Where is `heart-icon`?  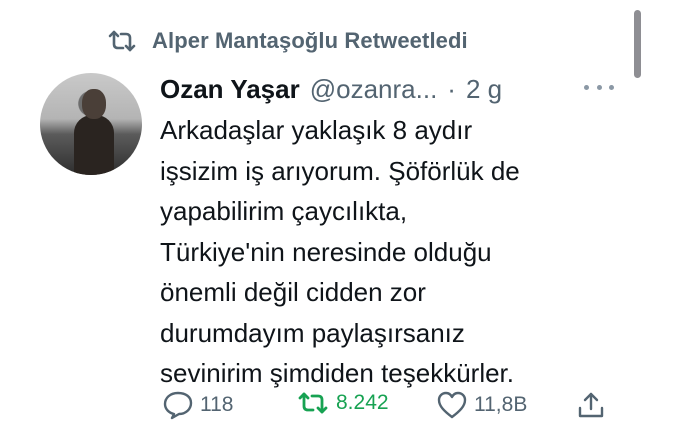
heart-icon is located at coordinates (452, 405).